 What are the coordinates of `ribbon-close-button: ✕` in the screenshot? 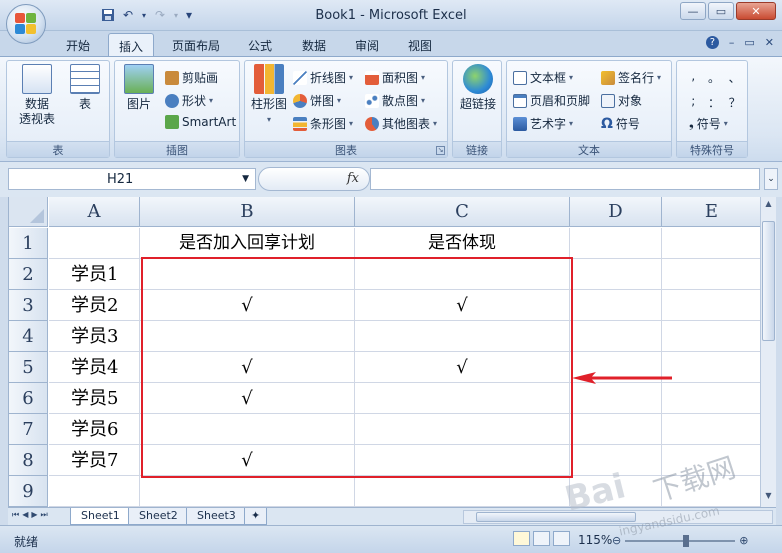 It's located at (769, 42).